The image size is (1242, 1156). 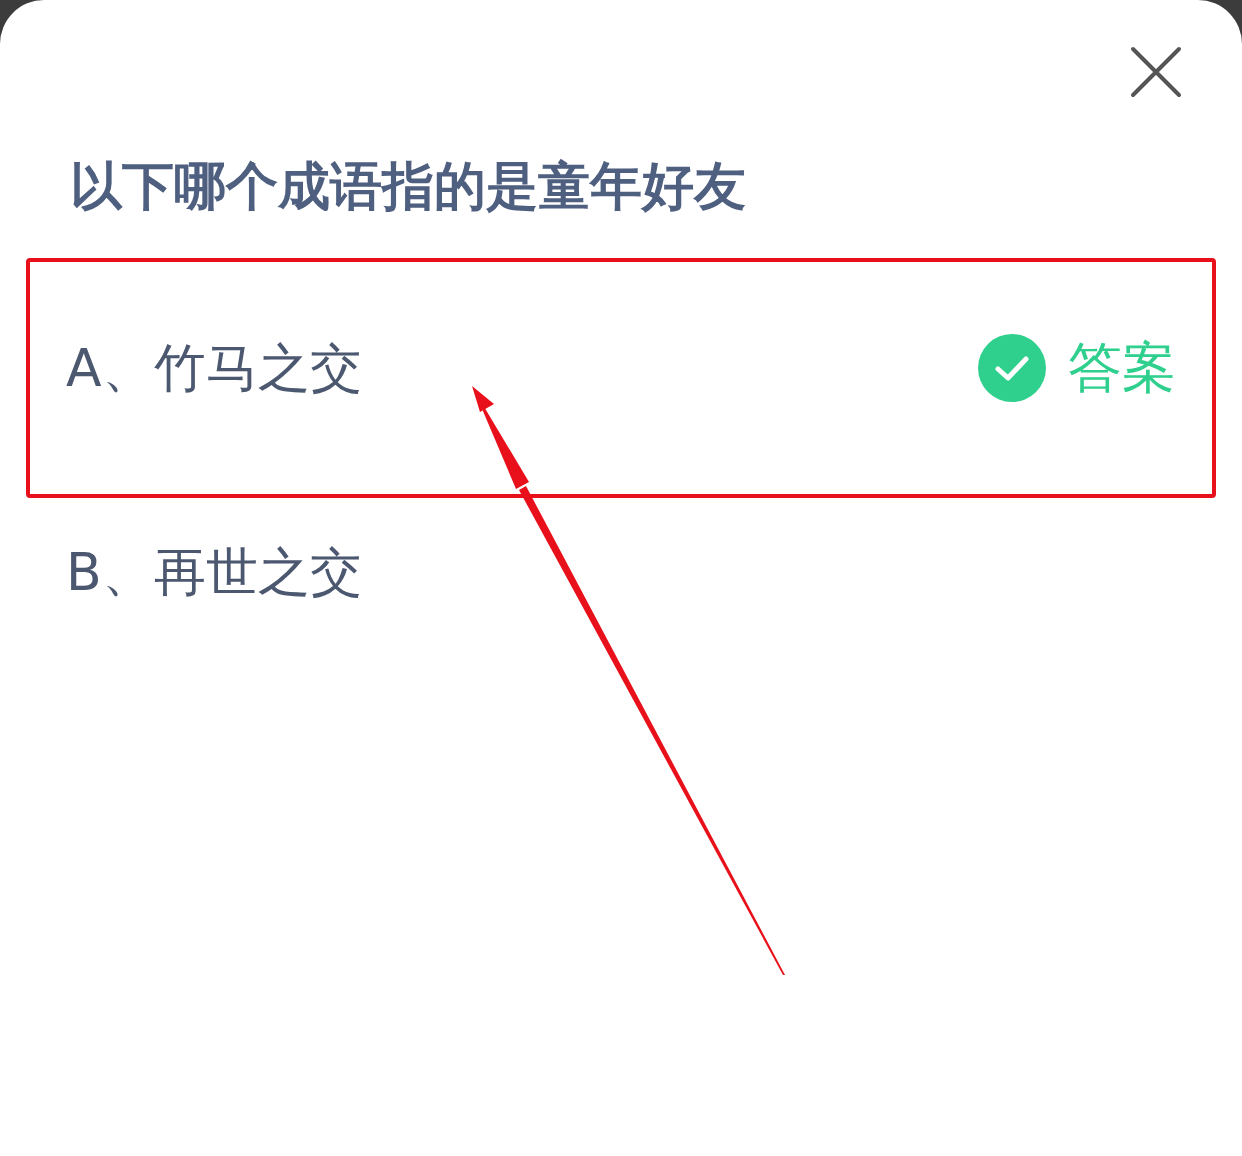 I want to click on answer-option: B、再世之交, so click(x=621, y=572).